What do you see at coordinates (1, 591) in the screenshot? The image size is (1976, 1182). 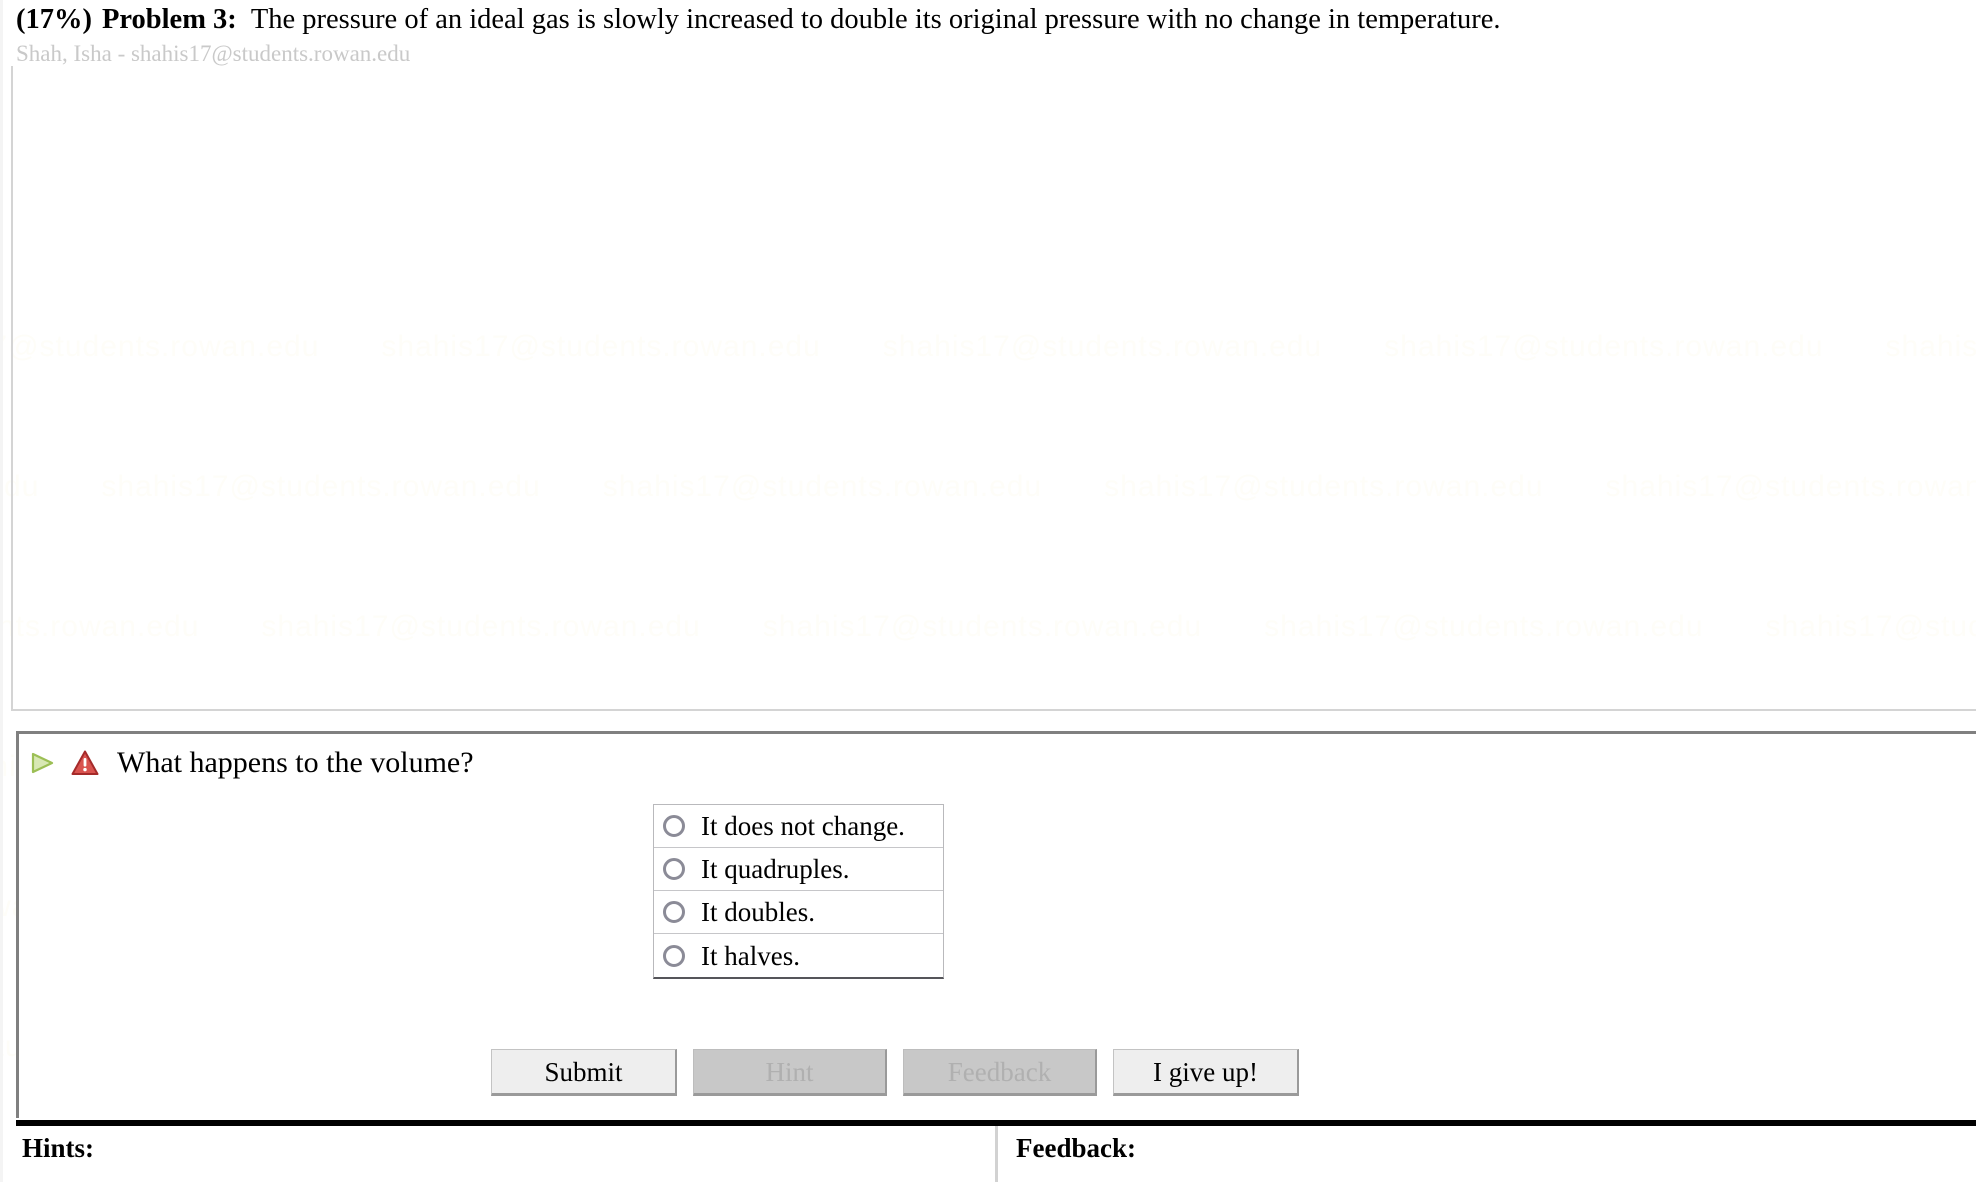 I see `left-gutter-rail` at bounding box center [1, 591].